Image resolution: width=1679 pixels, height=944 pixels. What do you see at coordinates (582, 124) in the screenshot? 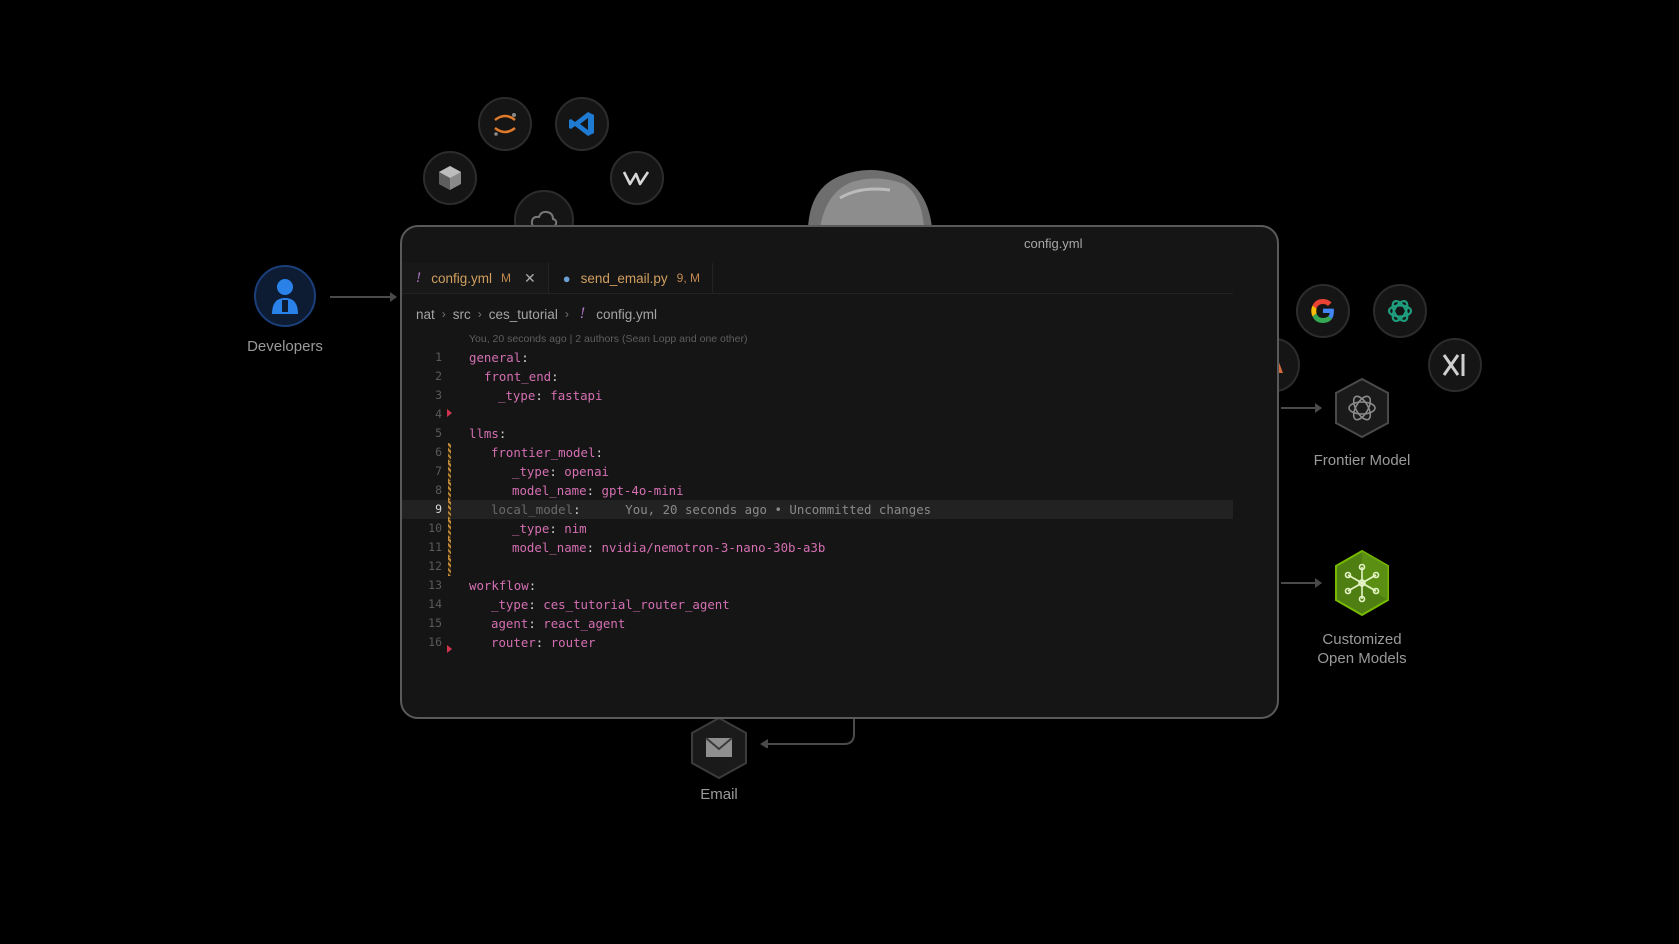
I see `vscode-icon` at bounding box center [582, 124].